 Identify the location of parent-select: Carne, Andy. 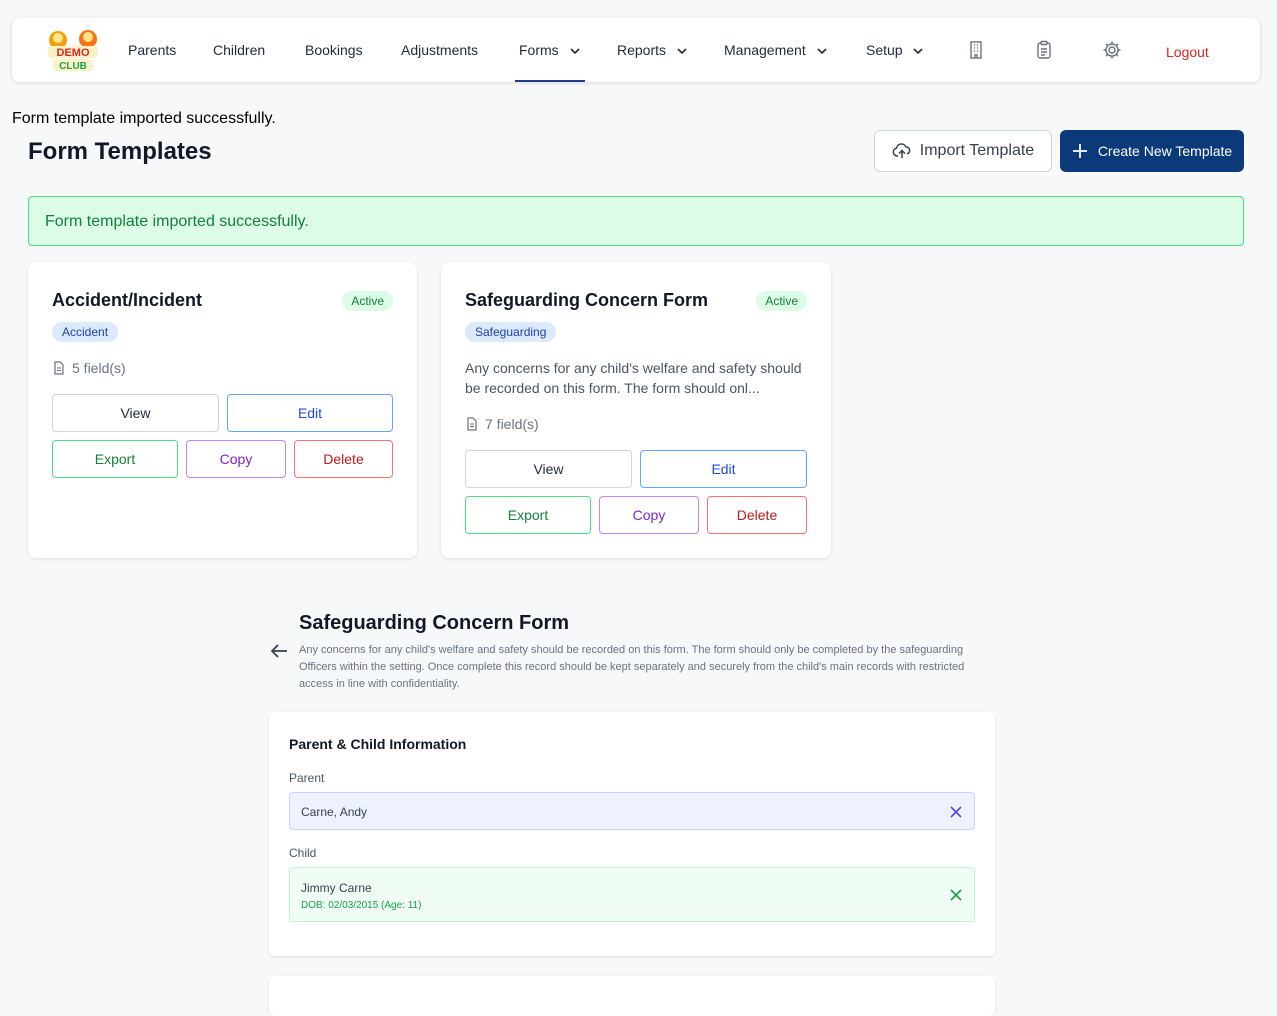
(632, 811).